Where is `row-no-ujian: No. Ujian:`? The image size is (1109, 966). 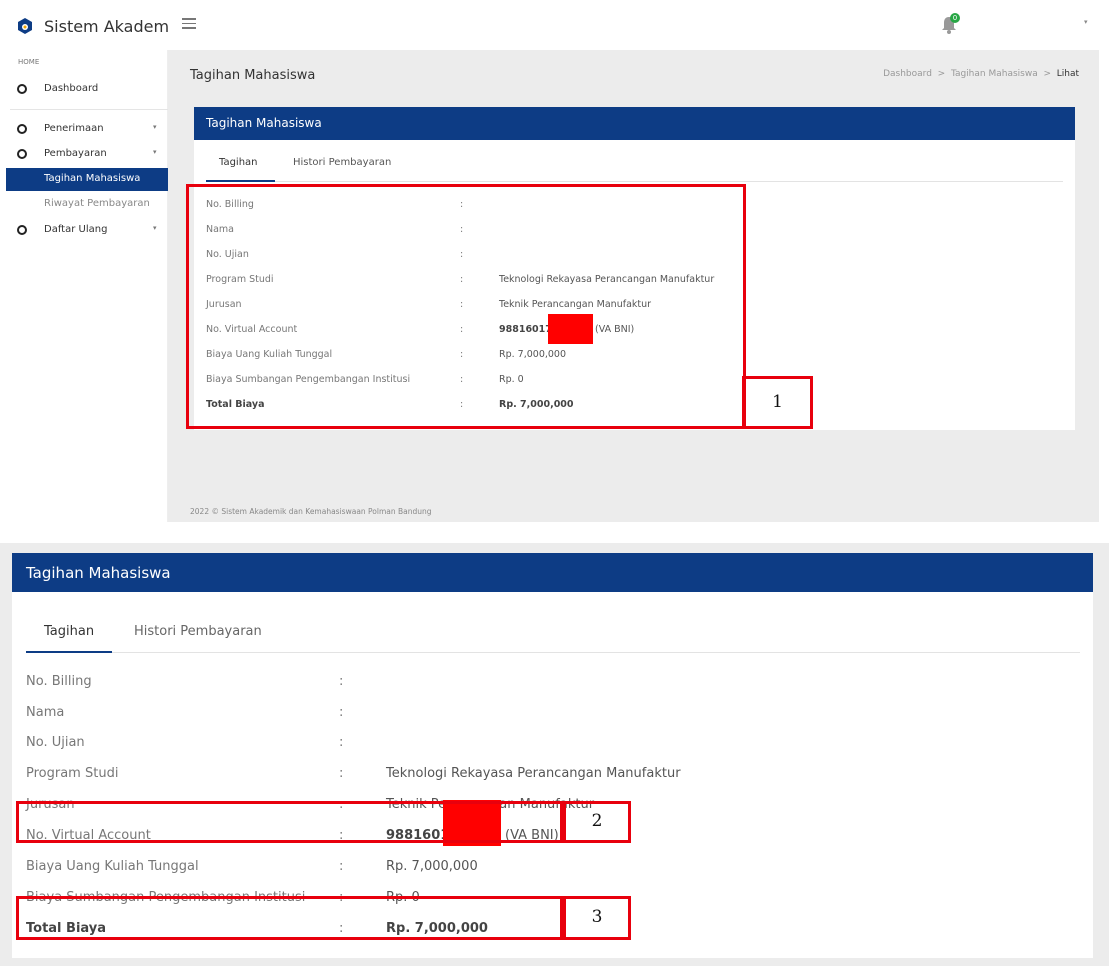 row-no-ujian: No. Ujian: is located at coordinates (185, 742).